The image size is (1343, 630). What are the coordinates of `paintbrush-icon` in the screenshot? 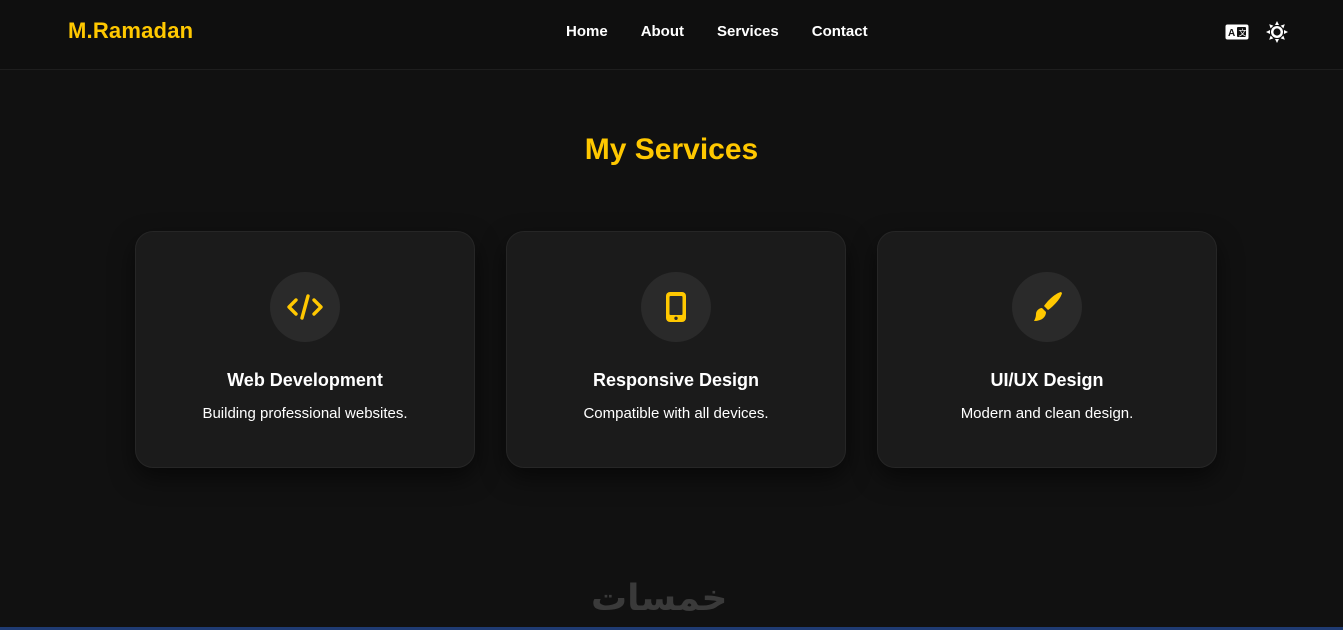 It's located at (1048, 306).